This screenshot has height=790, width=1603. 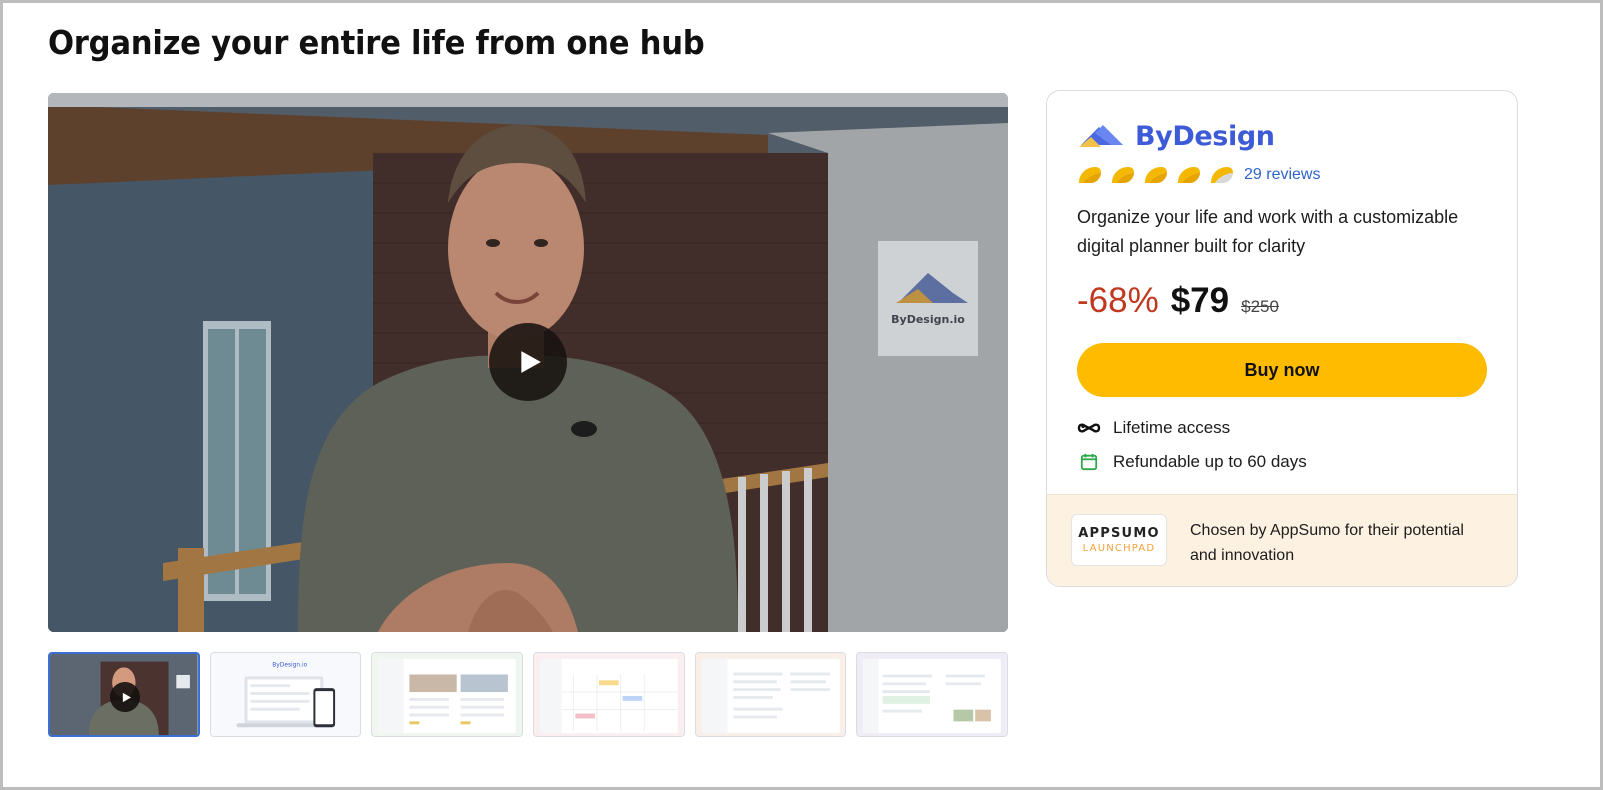 What do you see at coordinates (1119, 548) in the screenshot?
I see `launchpad-badge-bottom: LAUNCHPAD` at bounding box center [1119, 548].